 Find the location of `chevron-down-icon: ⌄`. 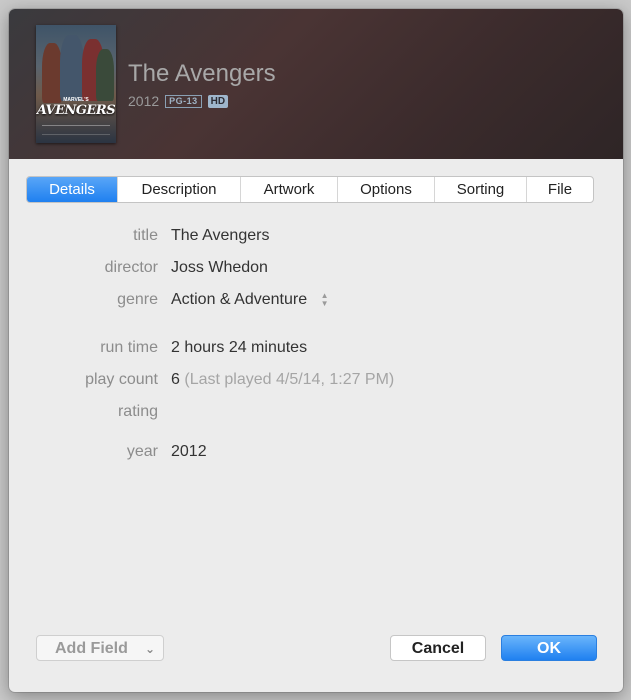

chevron-down-icon: ⌄ is located at coordinates (149, 649).